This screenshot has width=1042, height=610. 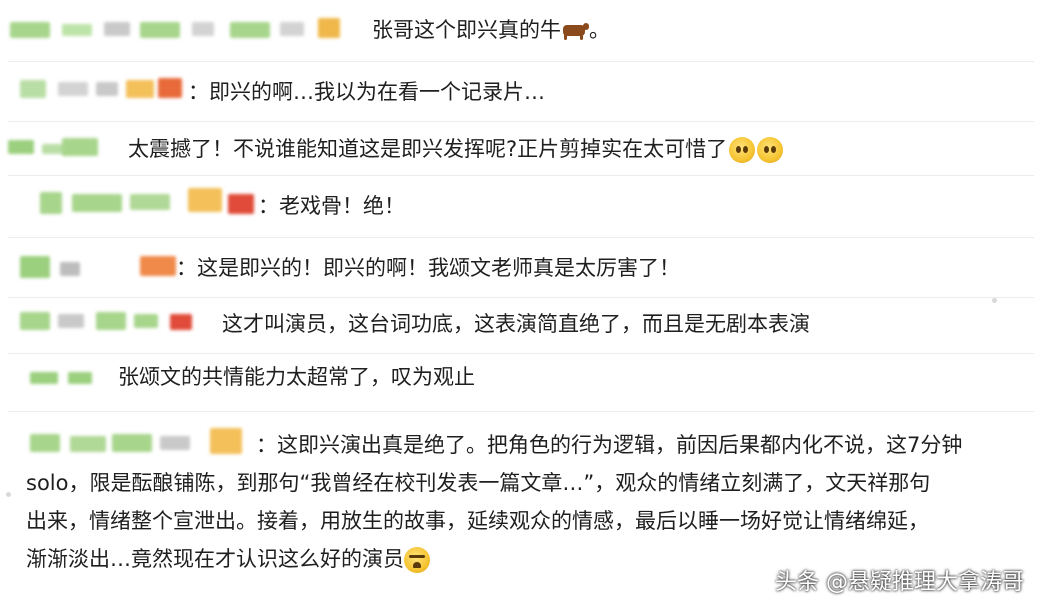 What do you see at coordinates (329, 28) in the screenshot?
I see `badge-blur` at bounding box center [329, 28].